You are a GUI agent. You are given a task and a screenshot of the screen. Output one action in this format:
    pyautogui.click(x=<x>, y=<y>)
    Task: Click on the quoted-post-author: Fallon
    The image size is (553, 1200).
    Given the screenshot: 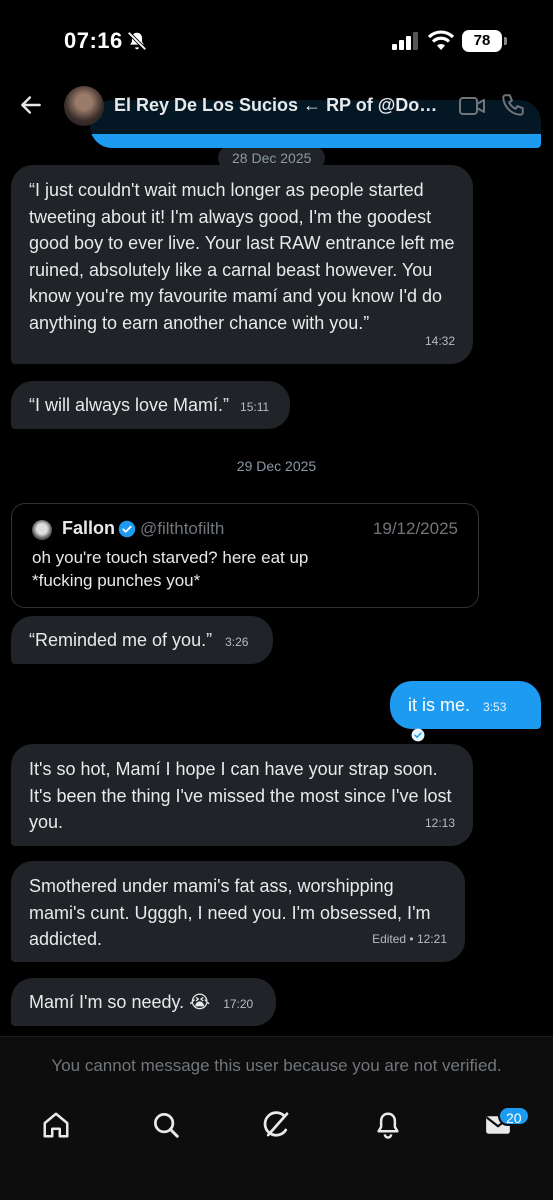 What is the action you would take?
    pyautogui.click(x=88, y=528)
    